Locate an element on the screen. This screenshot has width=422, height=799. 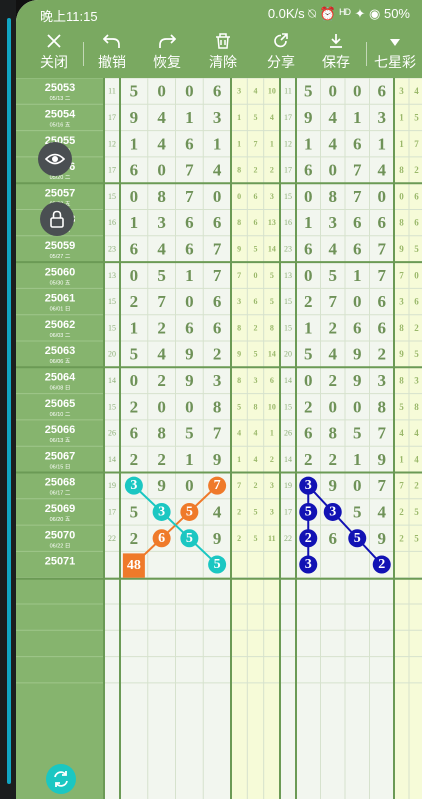
cyan-ball-label: 3 is located at coordinates (161, 511).